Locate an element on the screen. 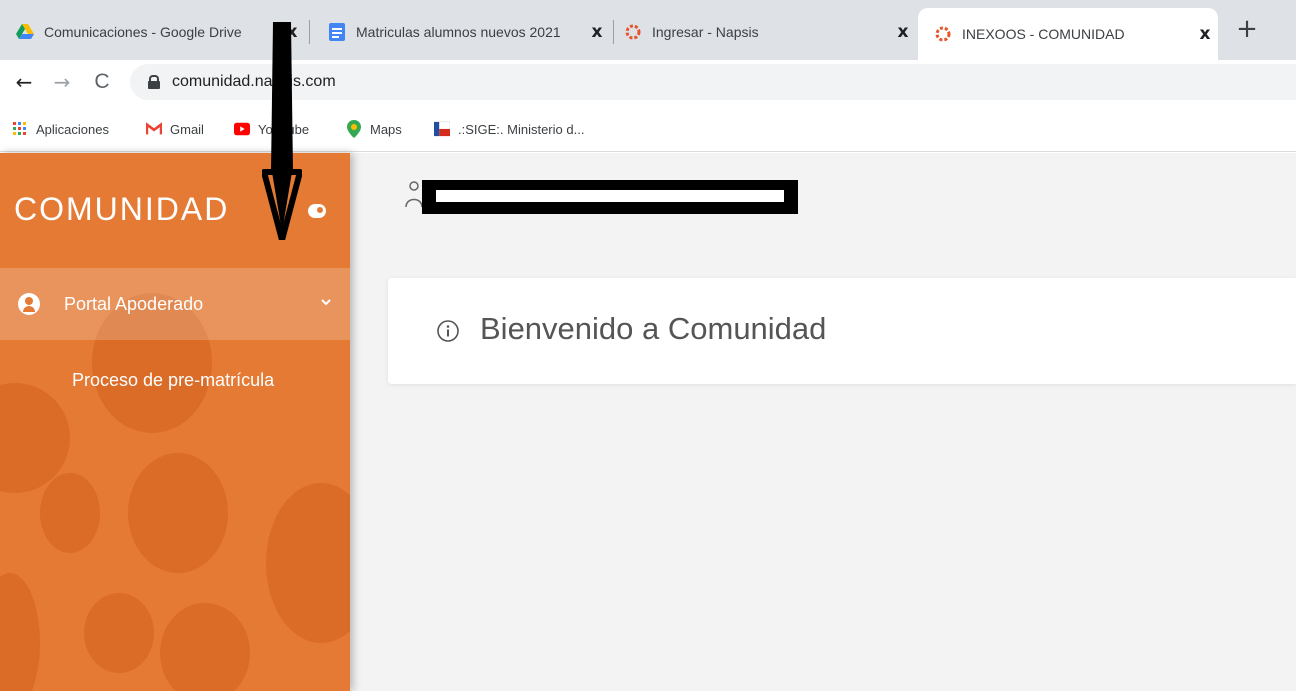 The width and height of the screenshot is (1296, 691). browser-toolbar: ← → C comunidad.napsis.com is located at coordinates (648, 82).